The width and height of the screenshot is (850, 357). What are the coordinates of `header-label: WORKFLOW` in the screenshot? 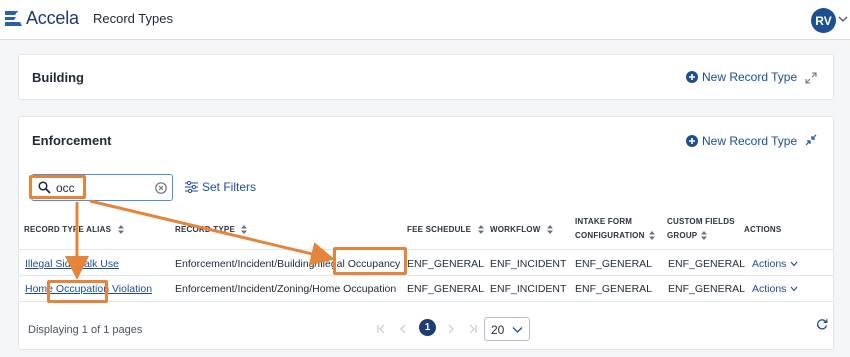 It's located at (515, 229).